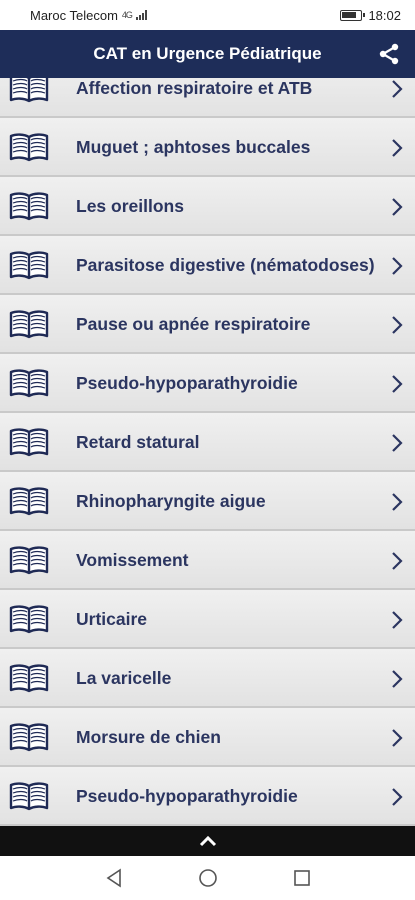 The width and height of the screenshot is (415, 900). I want to click on list-item-label: Retard statural, so click(138, 441).